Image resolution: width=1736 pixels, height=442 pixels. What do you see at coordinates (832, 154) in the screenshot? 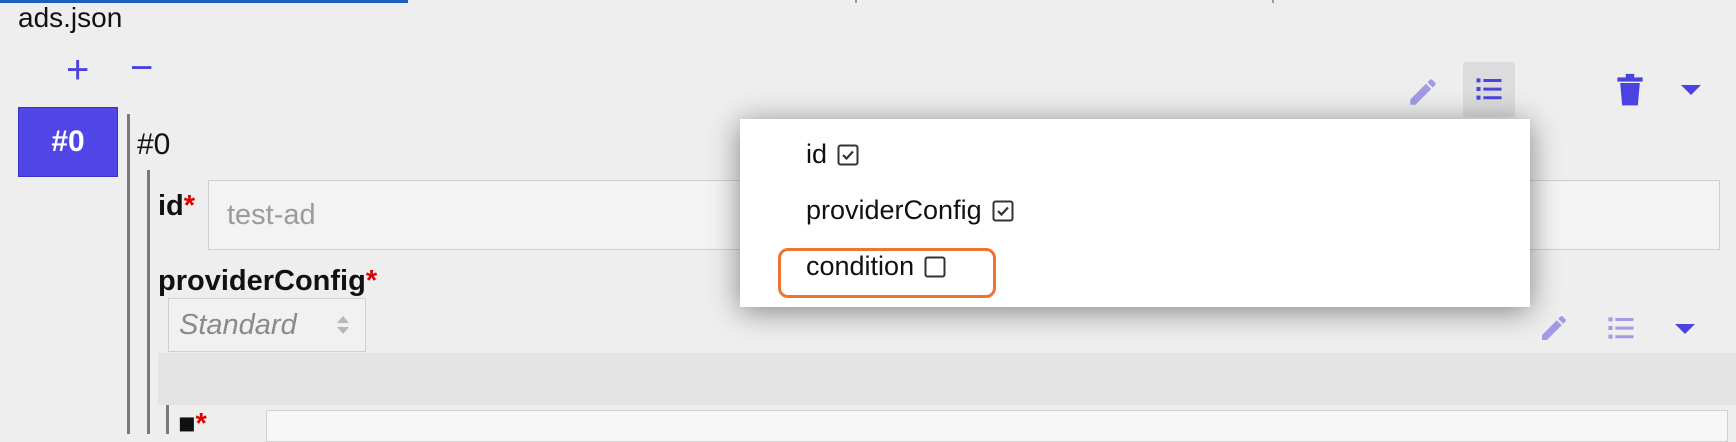
I see `property-option-id: id` at bounding box center [832, 154].